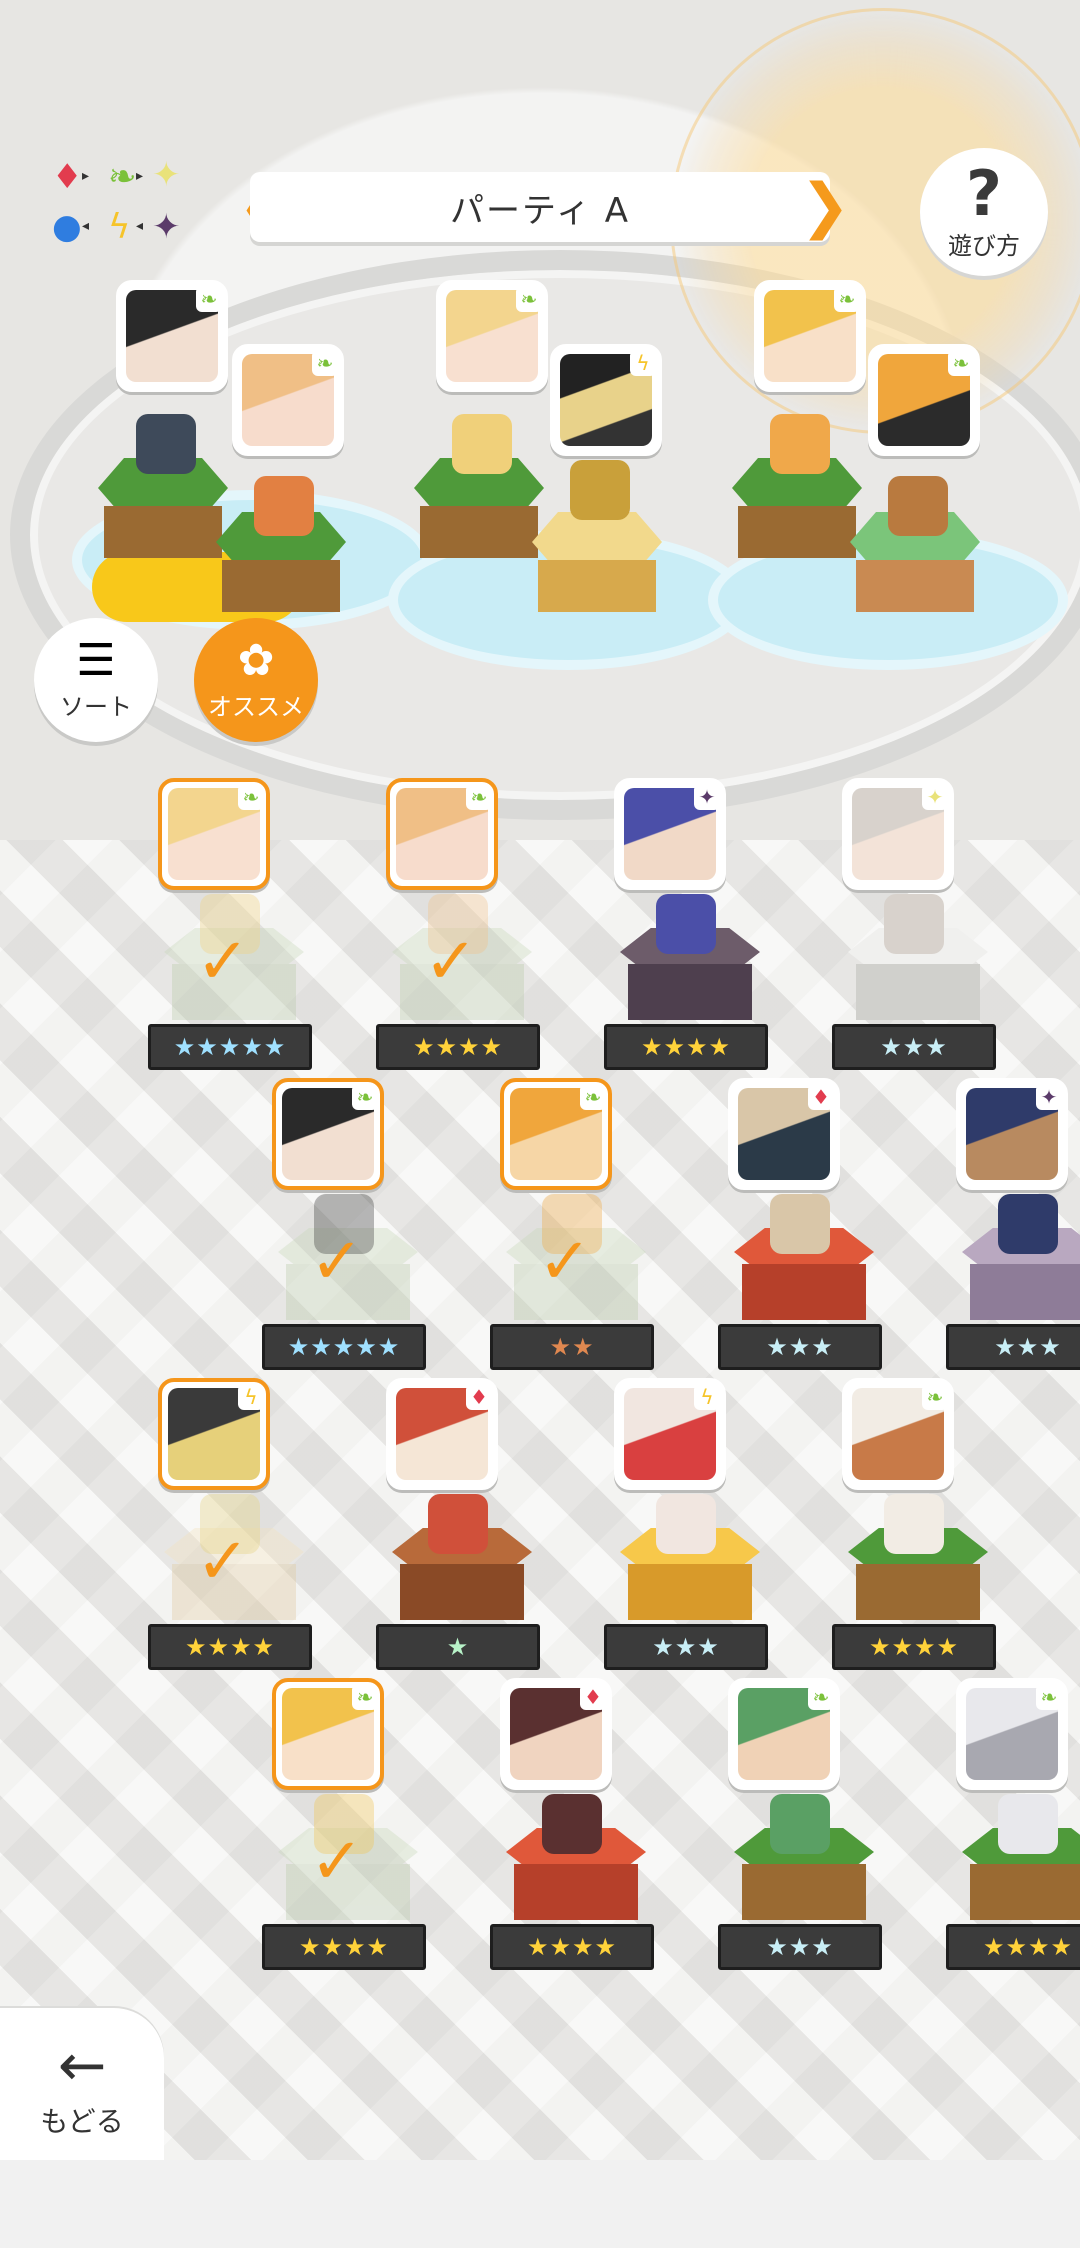  I want to click on element-chart: ♦ ▸ ❧ ▸ ✦ ● ◂ ϟ ◂ ✦, so click(122, 202).